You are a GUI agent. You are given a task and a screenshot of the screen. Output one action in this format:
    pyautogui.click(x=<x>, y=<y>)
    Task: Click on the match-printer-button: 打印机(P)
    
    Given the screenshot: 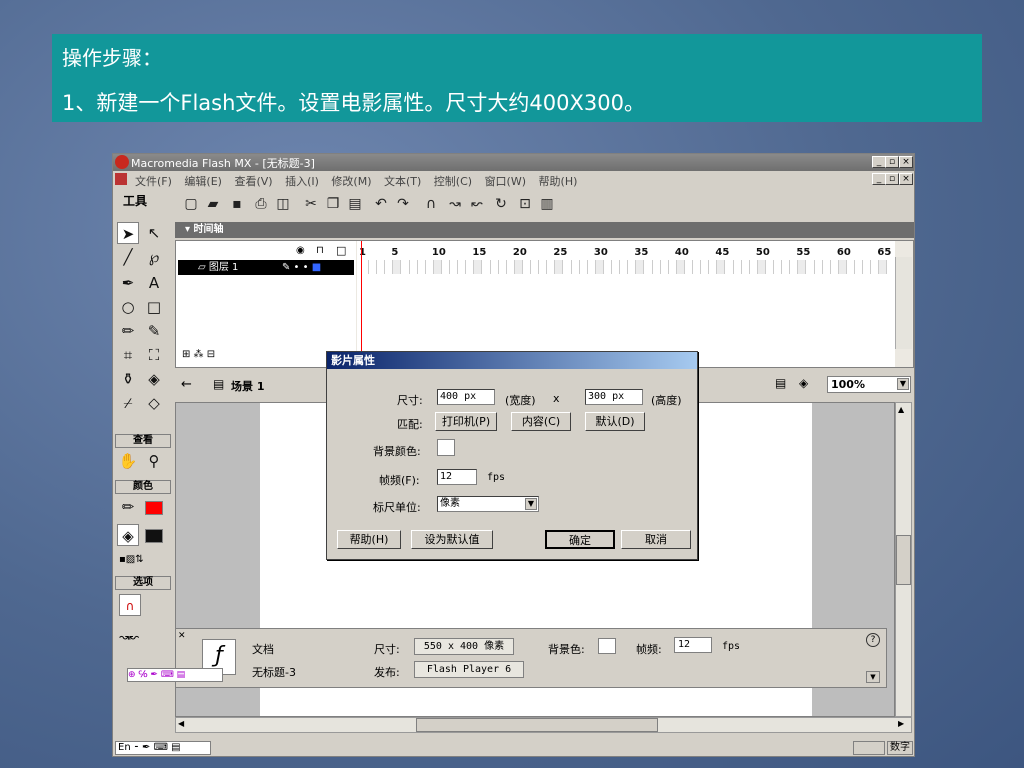 What is the action you would take?
    pyautogui.click(x=466, y=421)
    